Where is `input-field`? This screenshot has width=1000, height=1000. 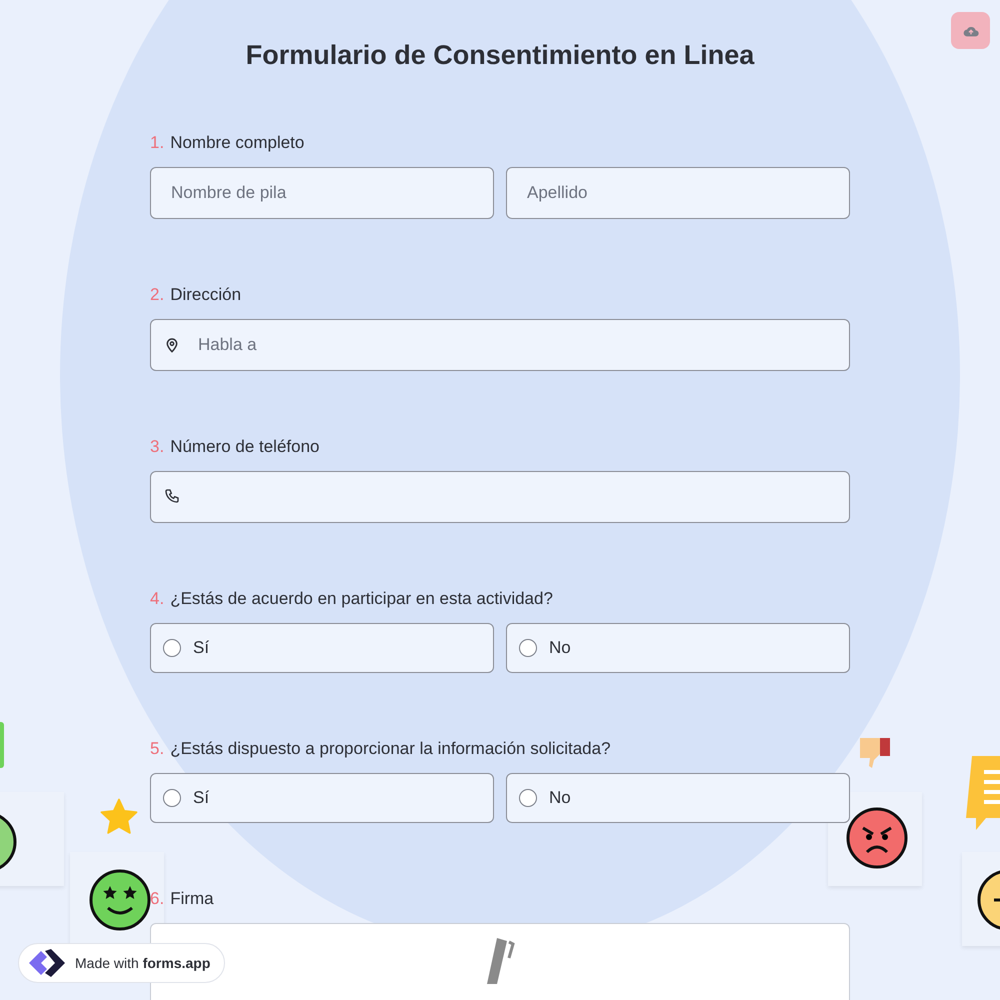 input-field is located at coordinates (500, 497).